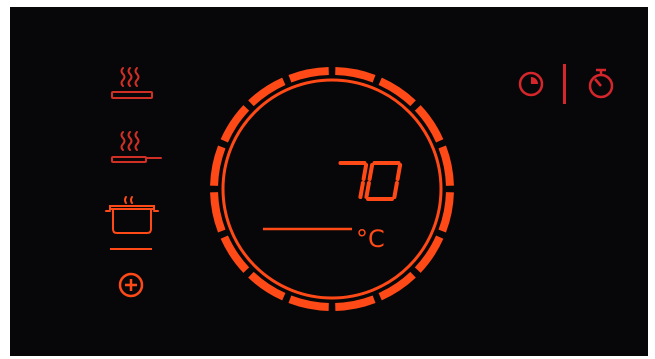 This screenshot has height=359, width=655. I want to click on temperature-value, so click(370, 181).